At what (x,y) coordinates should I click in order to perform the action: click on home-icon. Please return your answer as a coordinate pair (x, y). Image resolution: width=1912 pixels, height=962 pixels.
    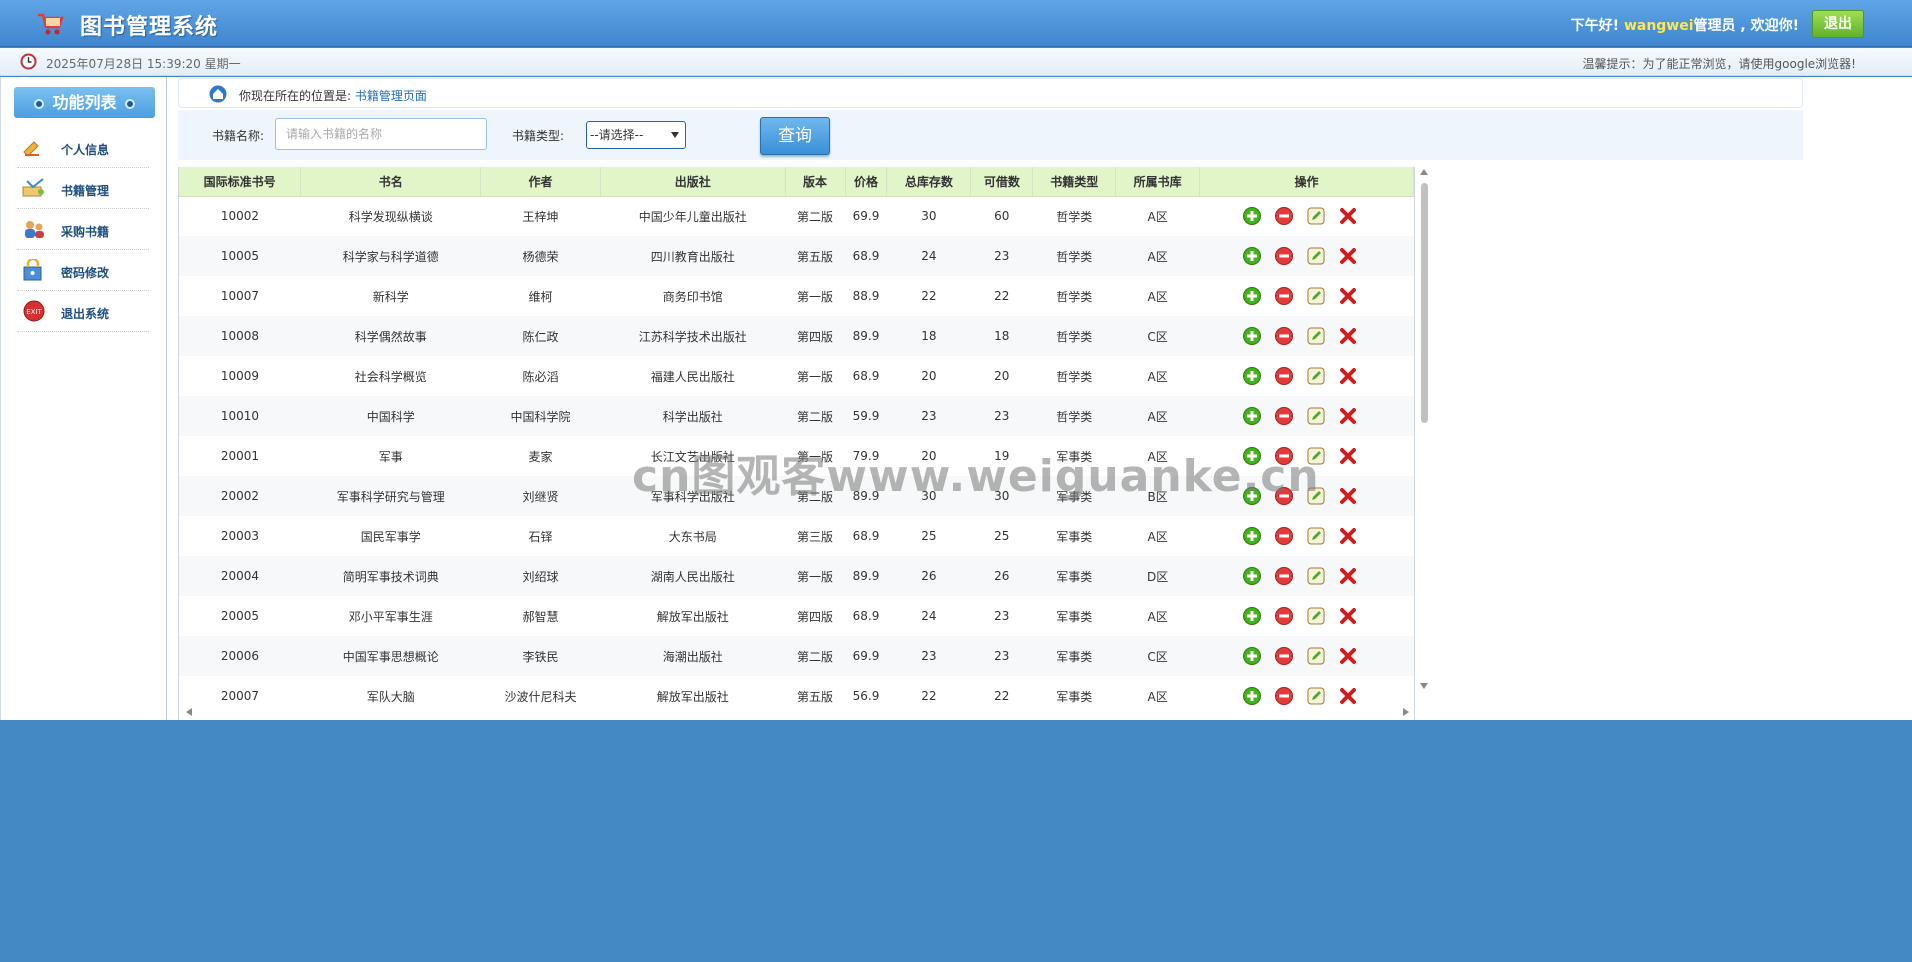
    Looking at the image, I should click on (218, 94).